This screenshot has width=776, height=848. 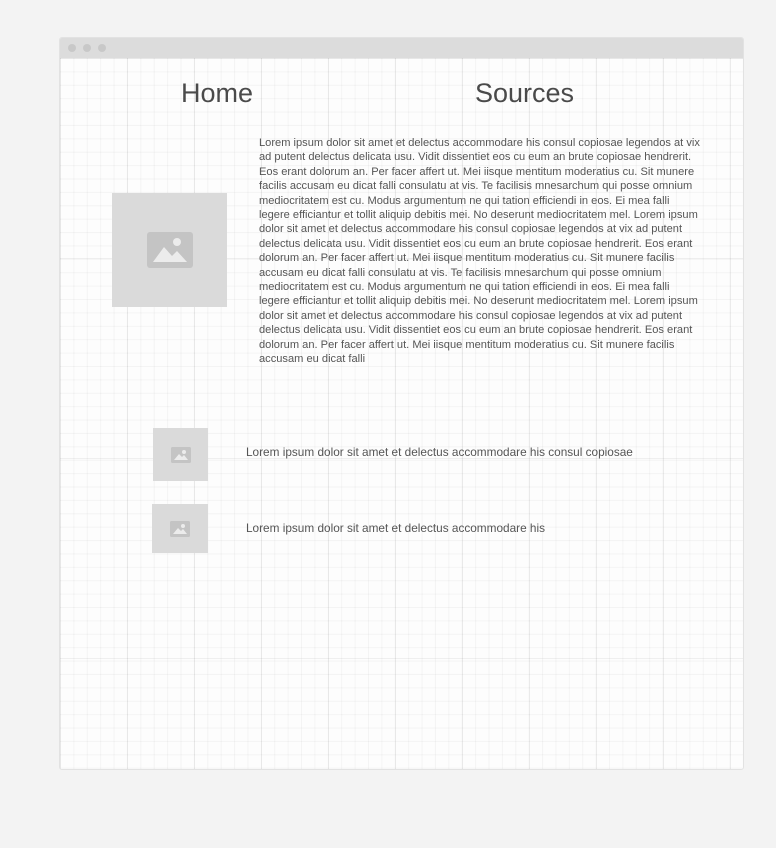 I want to click on nav-sources-link: Sources, so click(x=524, y=93).